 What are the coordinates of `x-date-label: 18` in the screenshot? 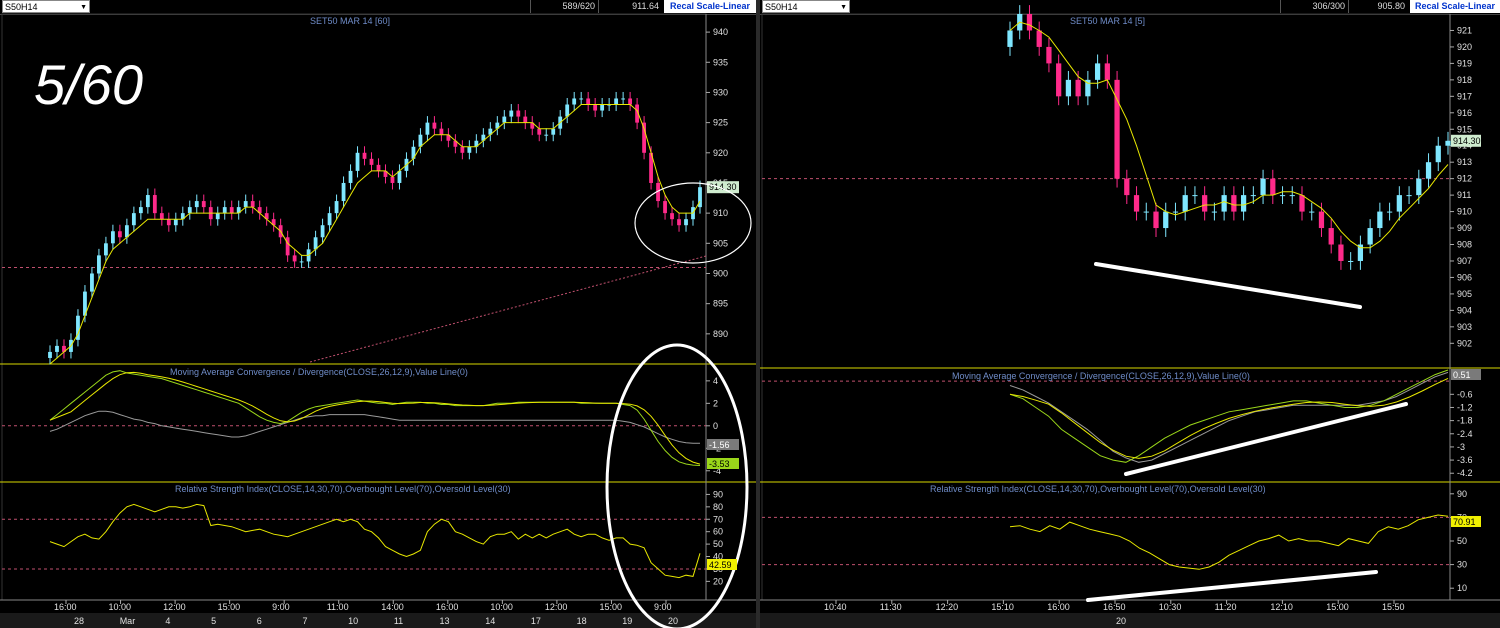 It's located at (582, 621).